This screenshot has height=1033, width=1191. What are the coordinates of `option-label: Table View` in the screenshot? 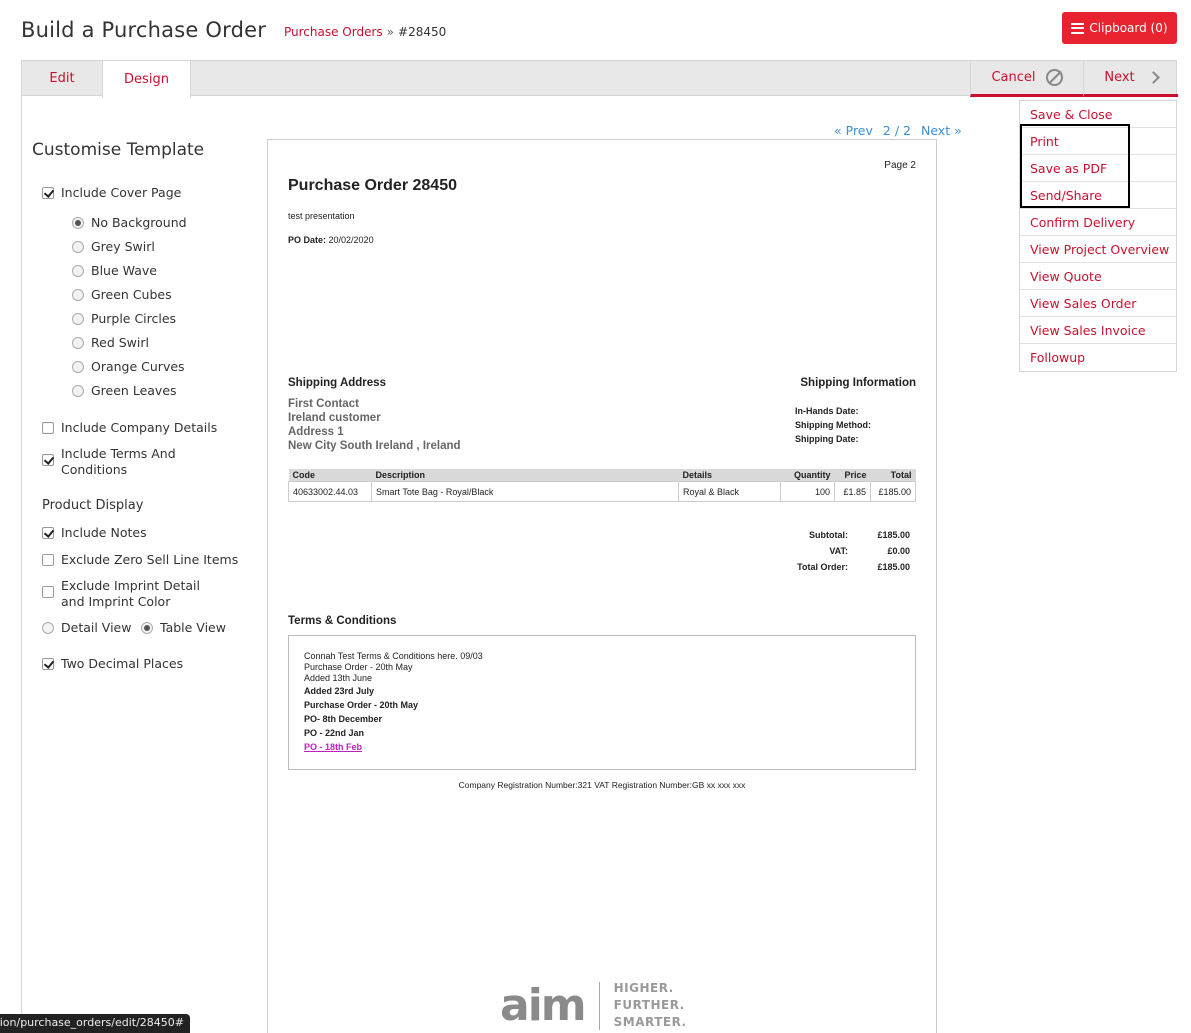 It's located at (193, 627).